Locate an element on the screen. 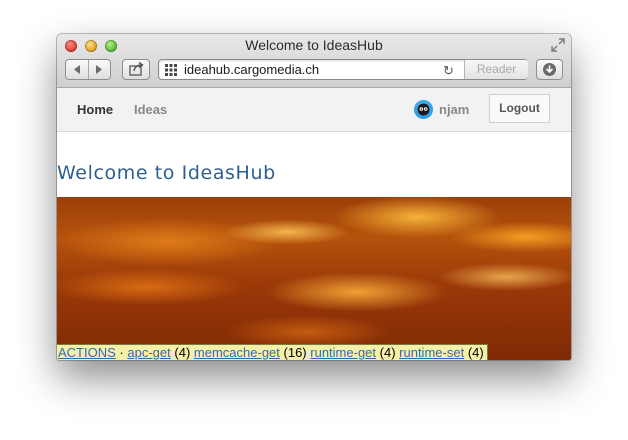 This screenshot has width=628, height=440. reload-icon: ↻ is located at coordinates (448, 71).